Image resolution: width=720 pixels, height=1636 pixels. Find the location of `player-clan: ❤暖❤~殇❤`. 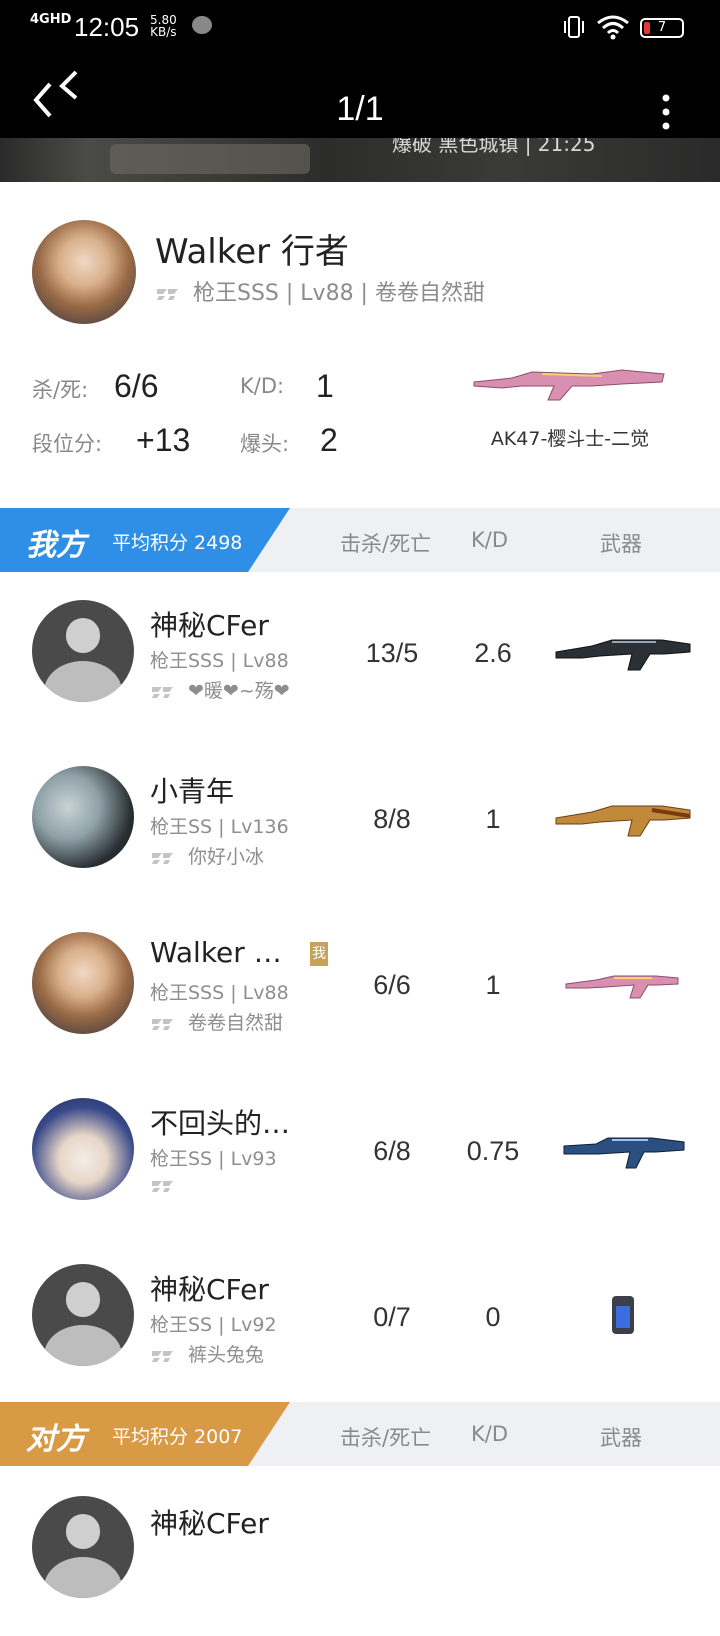

player-clan: ❤暖❤~殇❤ is located at coordinates (220, 689).